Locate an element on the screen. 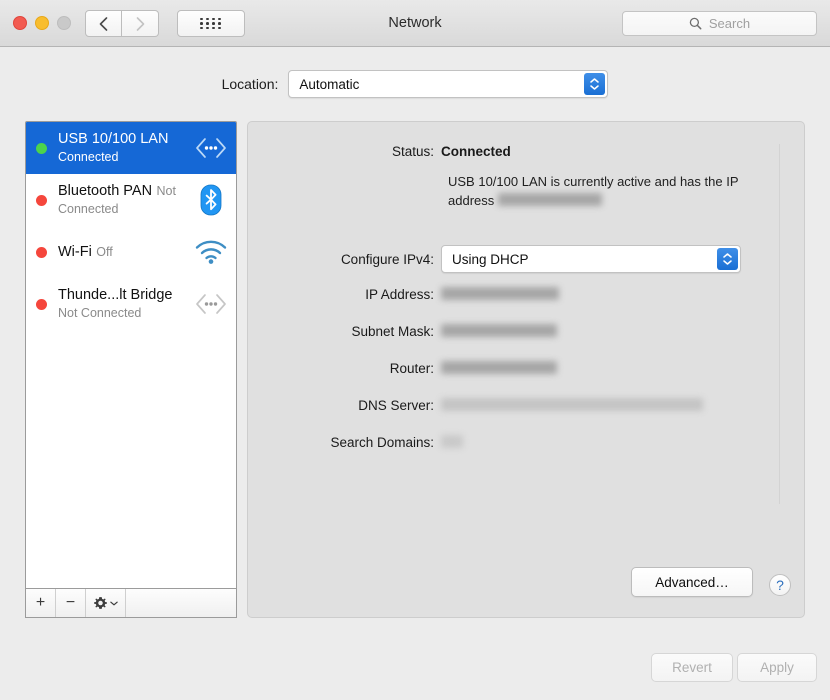 The width and height of the screenshot is (830, 700). ip-address-label: IP Address: is located at coordinates (399, 294).